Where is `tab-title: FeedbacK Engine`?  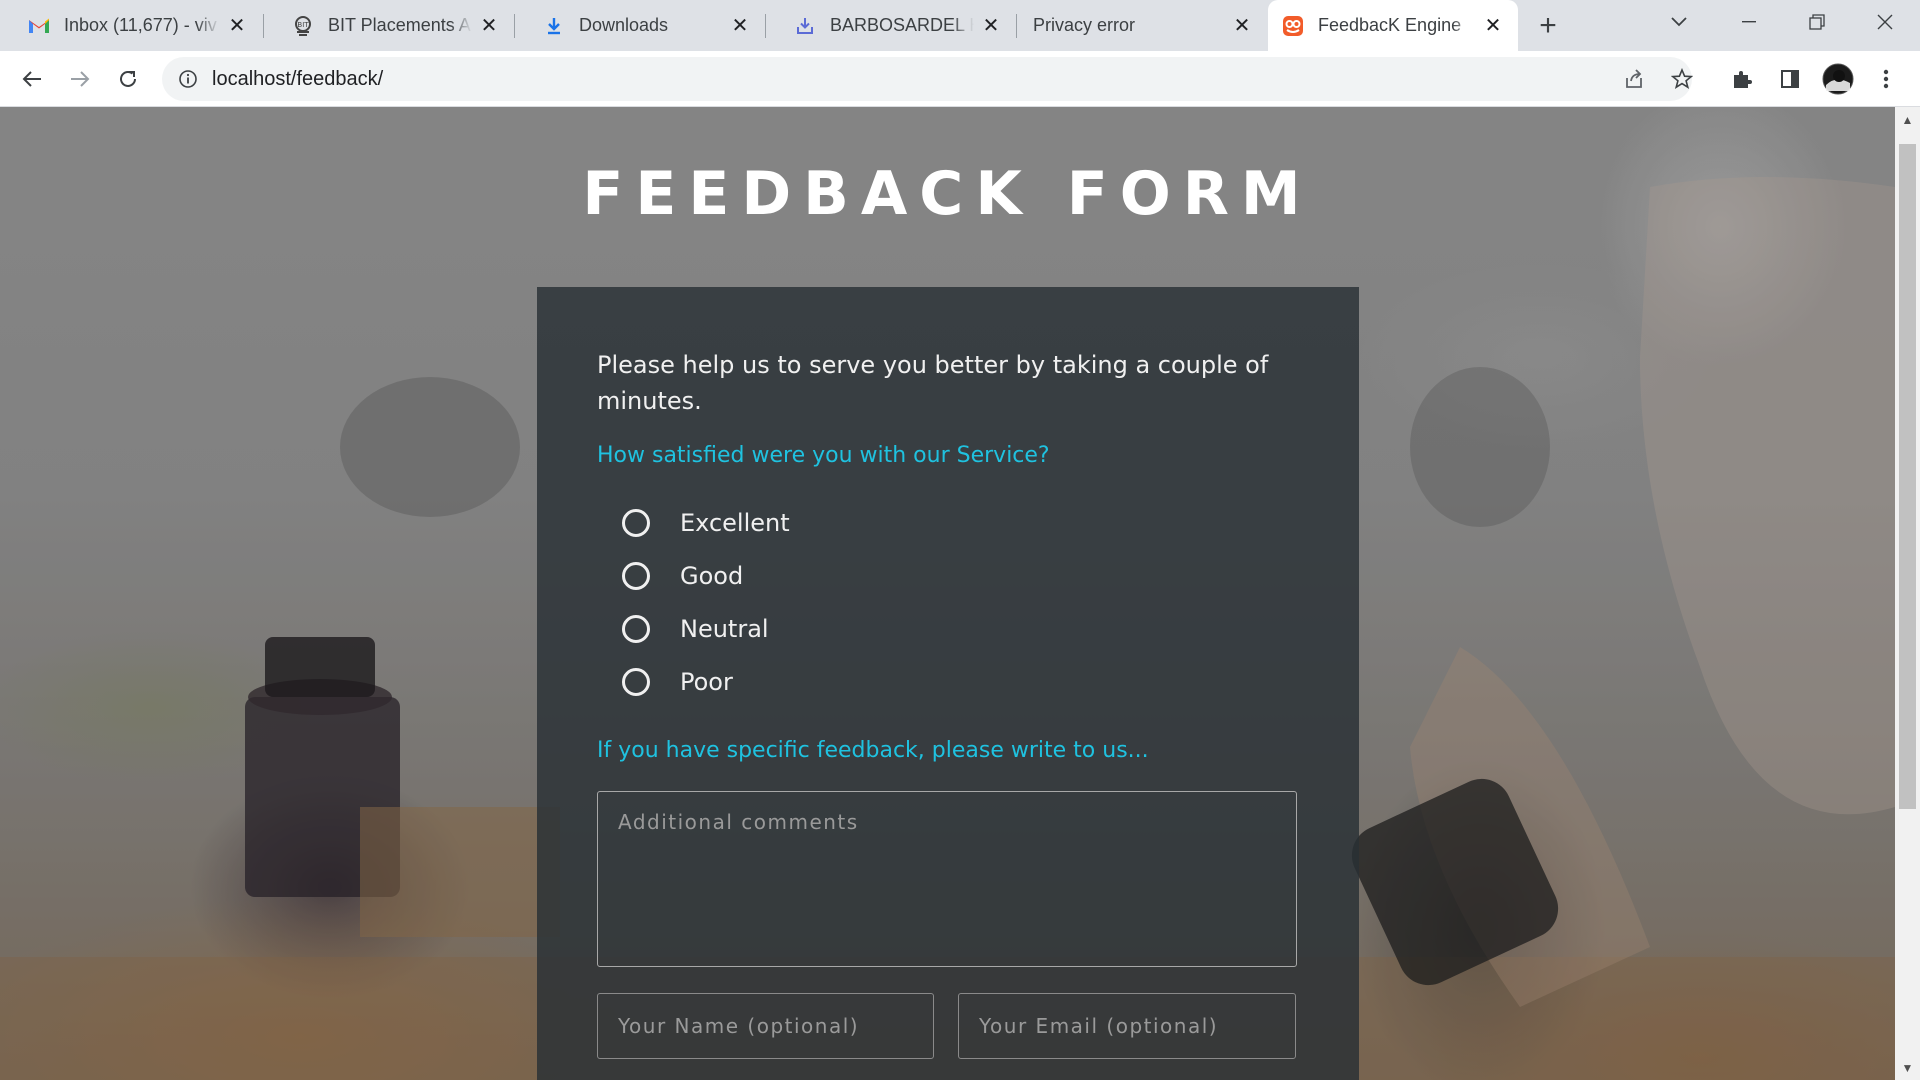 tab-title: FeedbacK Engine is located at coordinates (1390, 25).